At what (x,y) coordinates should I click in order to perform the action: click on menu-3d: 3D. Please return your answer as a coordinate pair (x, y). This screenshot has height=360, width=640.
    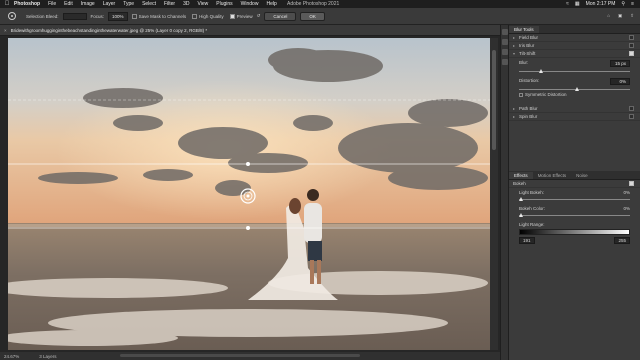
    Looking at the image, I should click on (186, 4).